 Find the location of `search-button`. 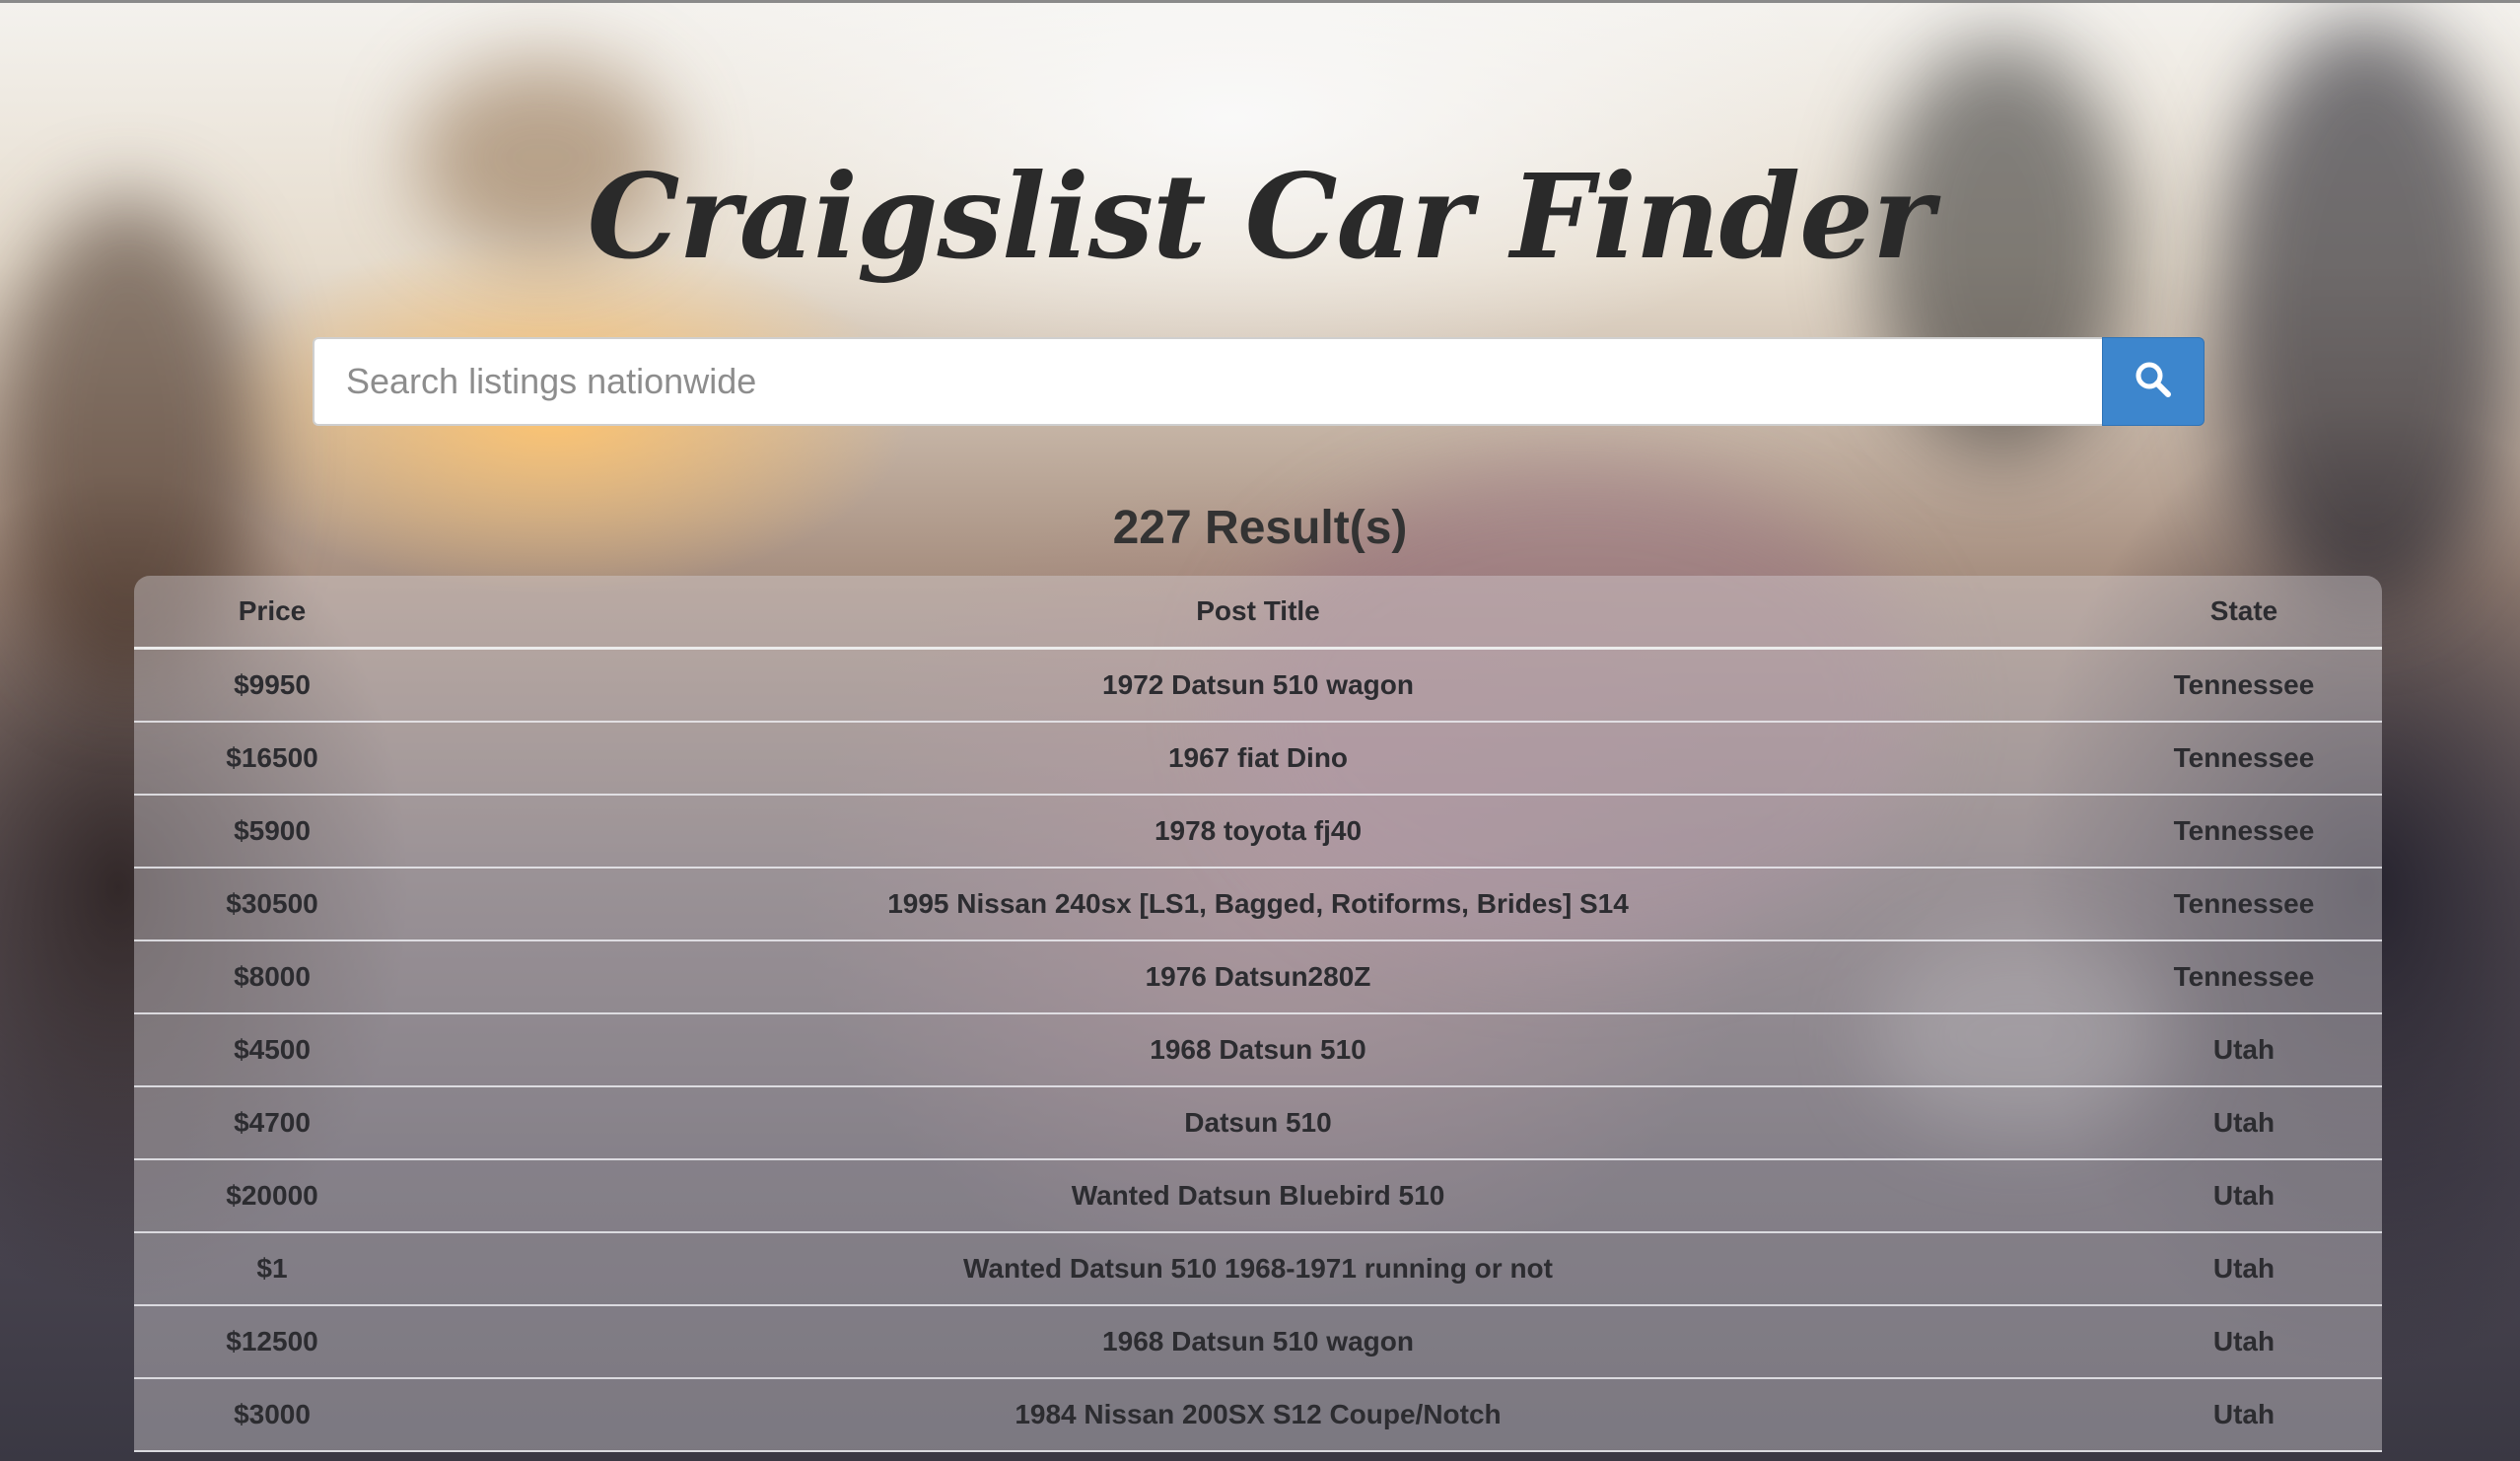

search-button is located at coordinates (2153, 382).